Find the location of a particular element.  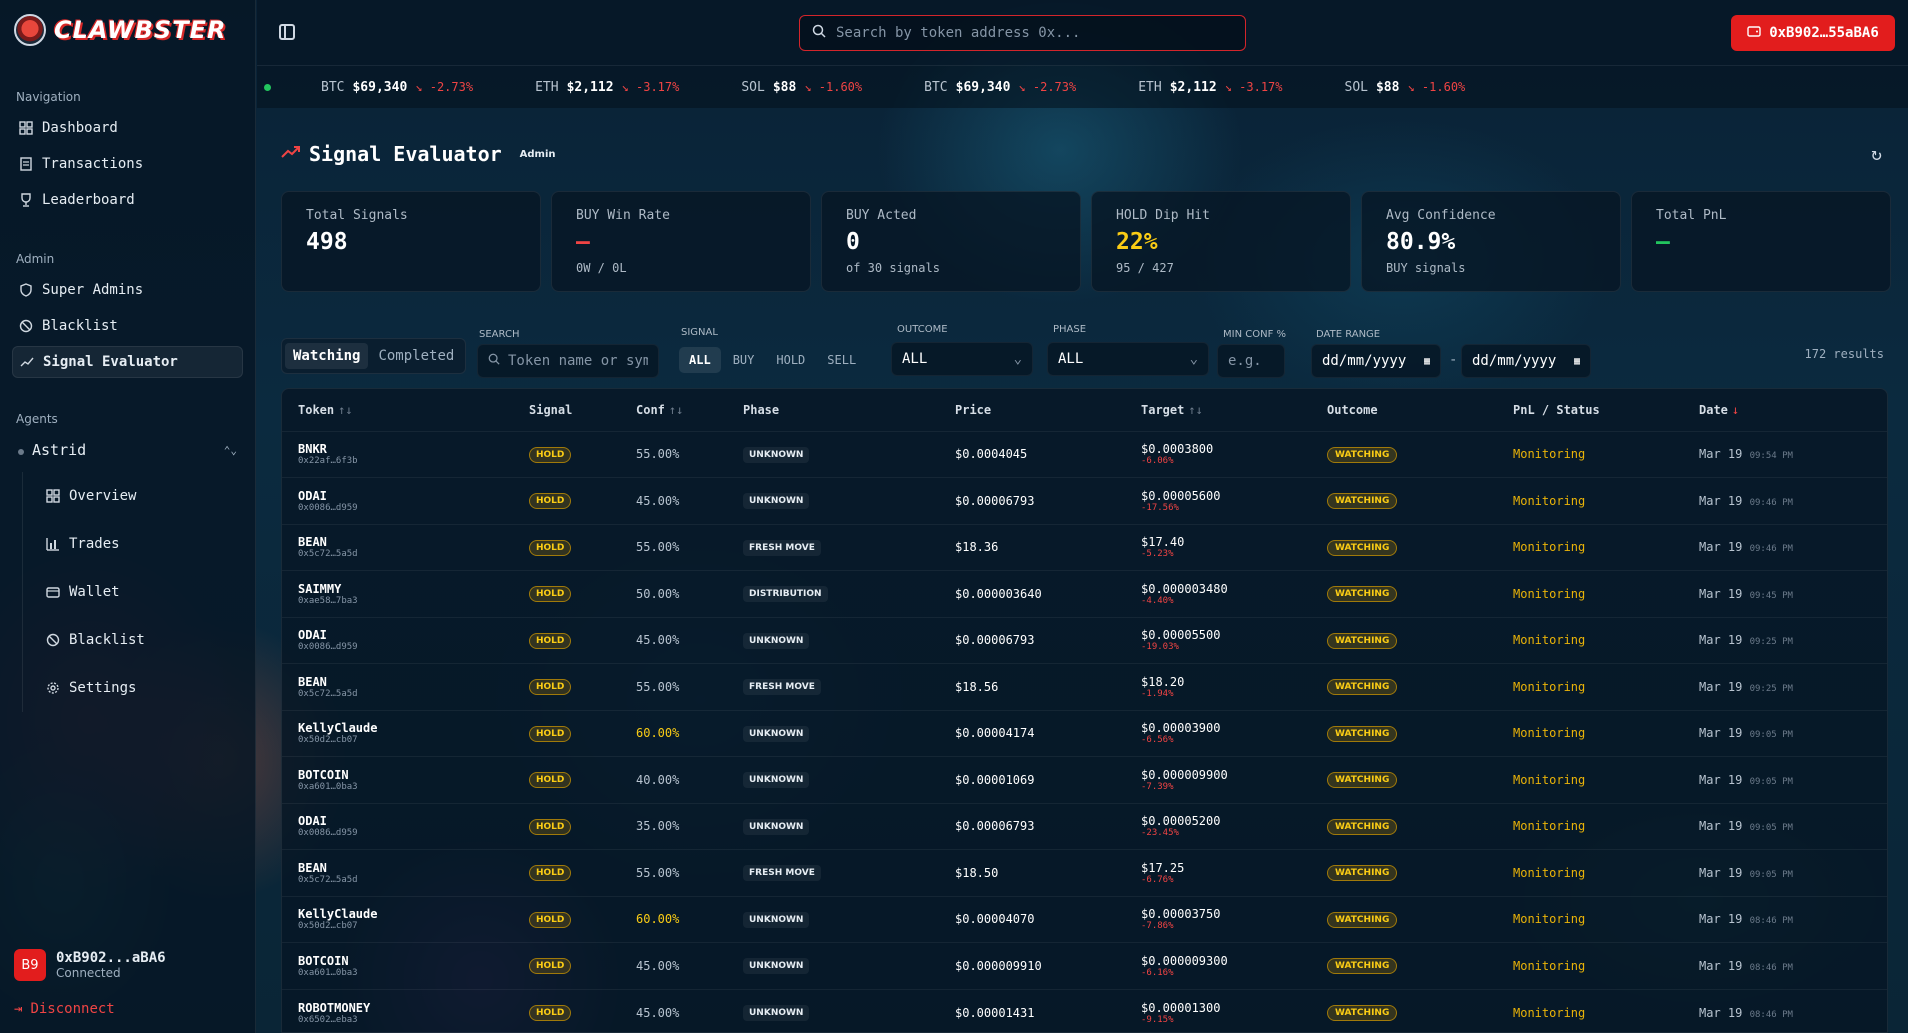

stat-card-buy-acted: BUY Acted 0 of 30 signals is located at coordinates (951, 241).